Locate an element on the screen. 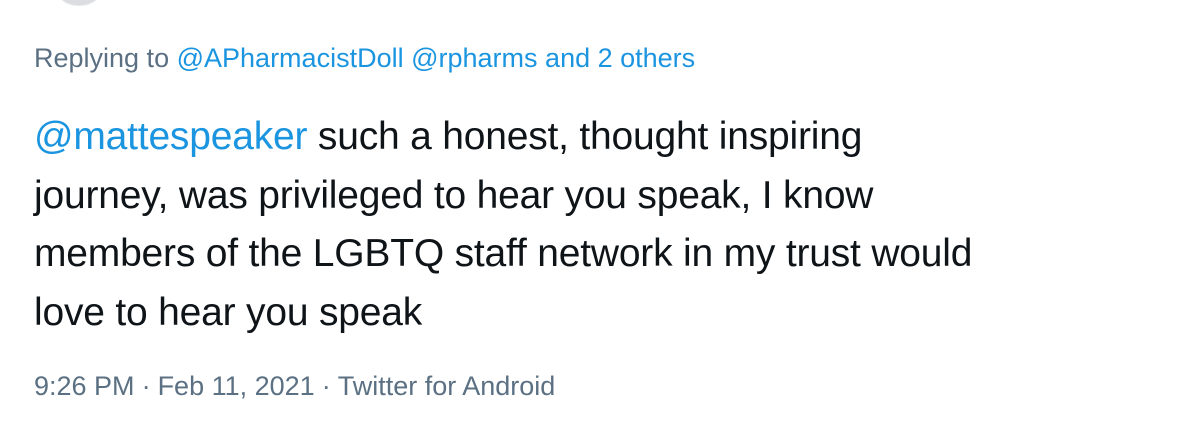 The width and height of the screenshot is (1195, 430). tweet-source-link: Twitter for Android is located at coordinates (447, 386).